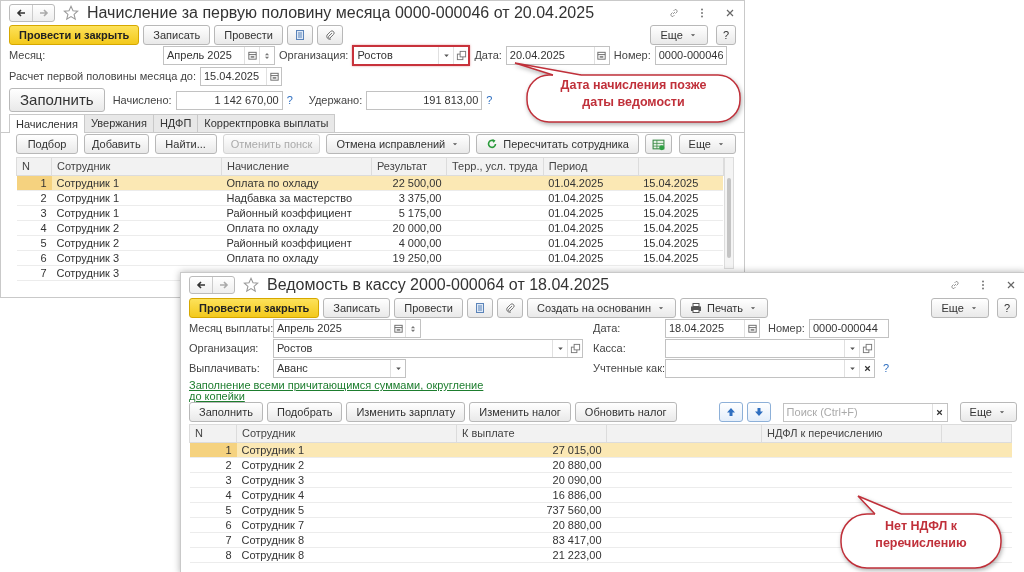 Image resolution: width=1024 pixels, height=572 pixels. What do you see at coordinates (398, 144) in the screenshot?
I see `dropdown-button: Отмена исправлений` at bounding box center [398, 144].